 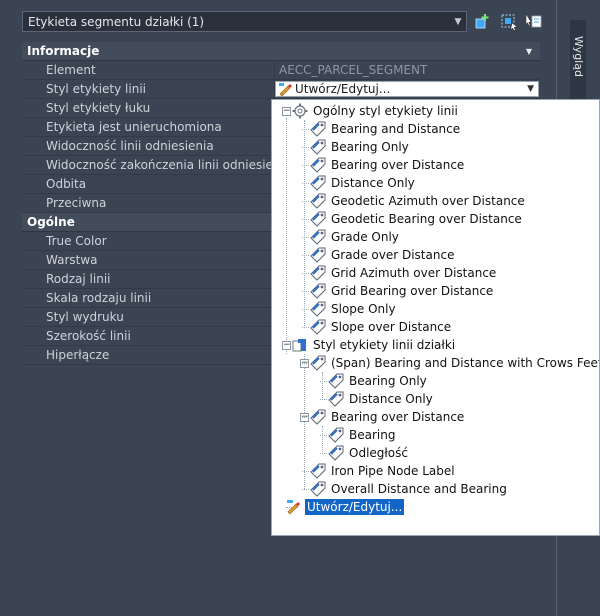 I want to click on tree-item: Odległość, so click(x=369, y=453).